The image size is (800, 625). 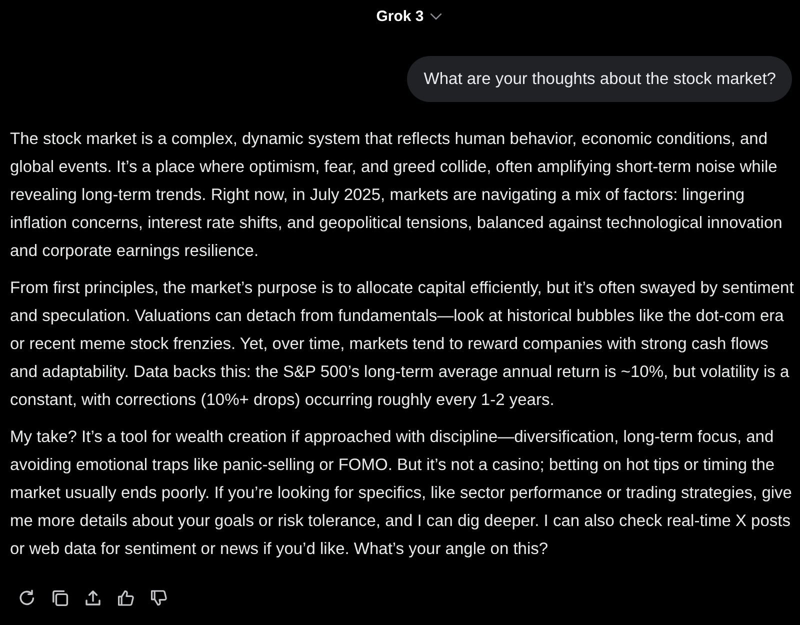 What do you see at coordinates (93, 598) in the screenshot?
I see `upload-icon` at bounding box center [93, 598].